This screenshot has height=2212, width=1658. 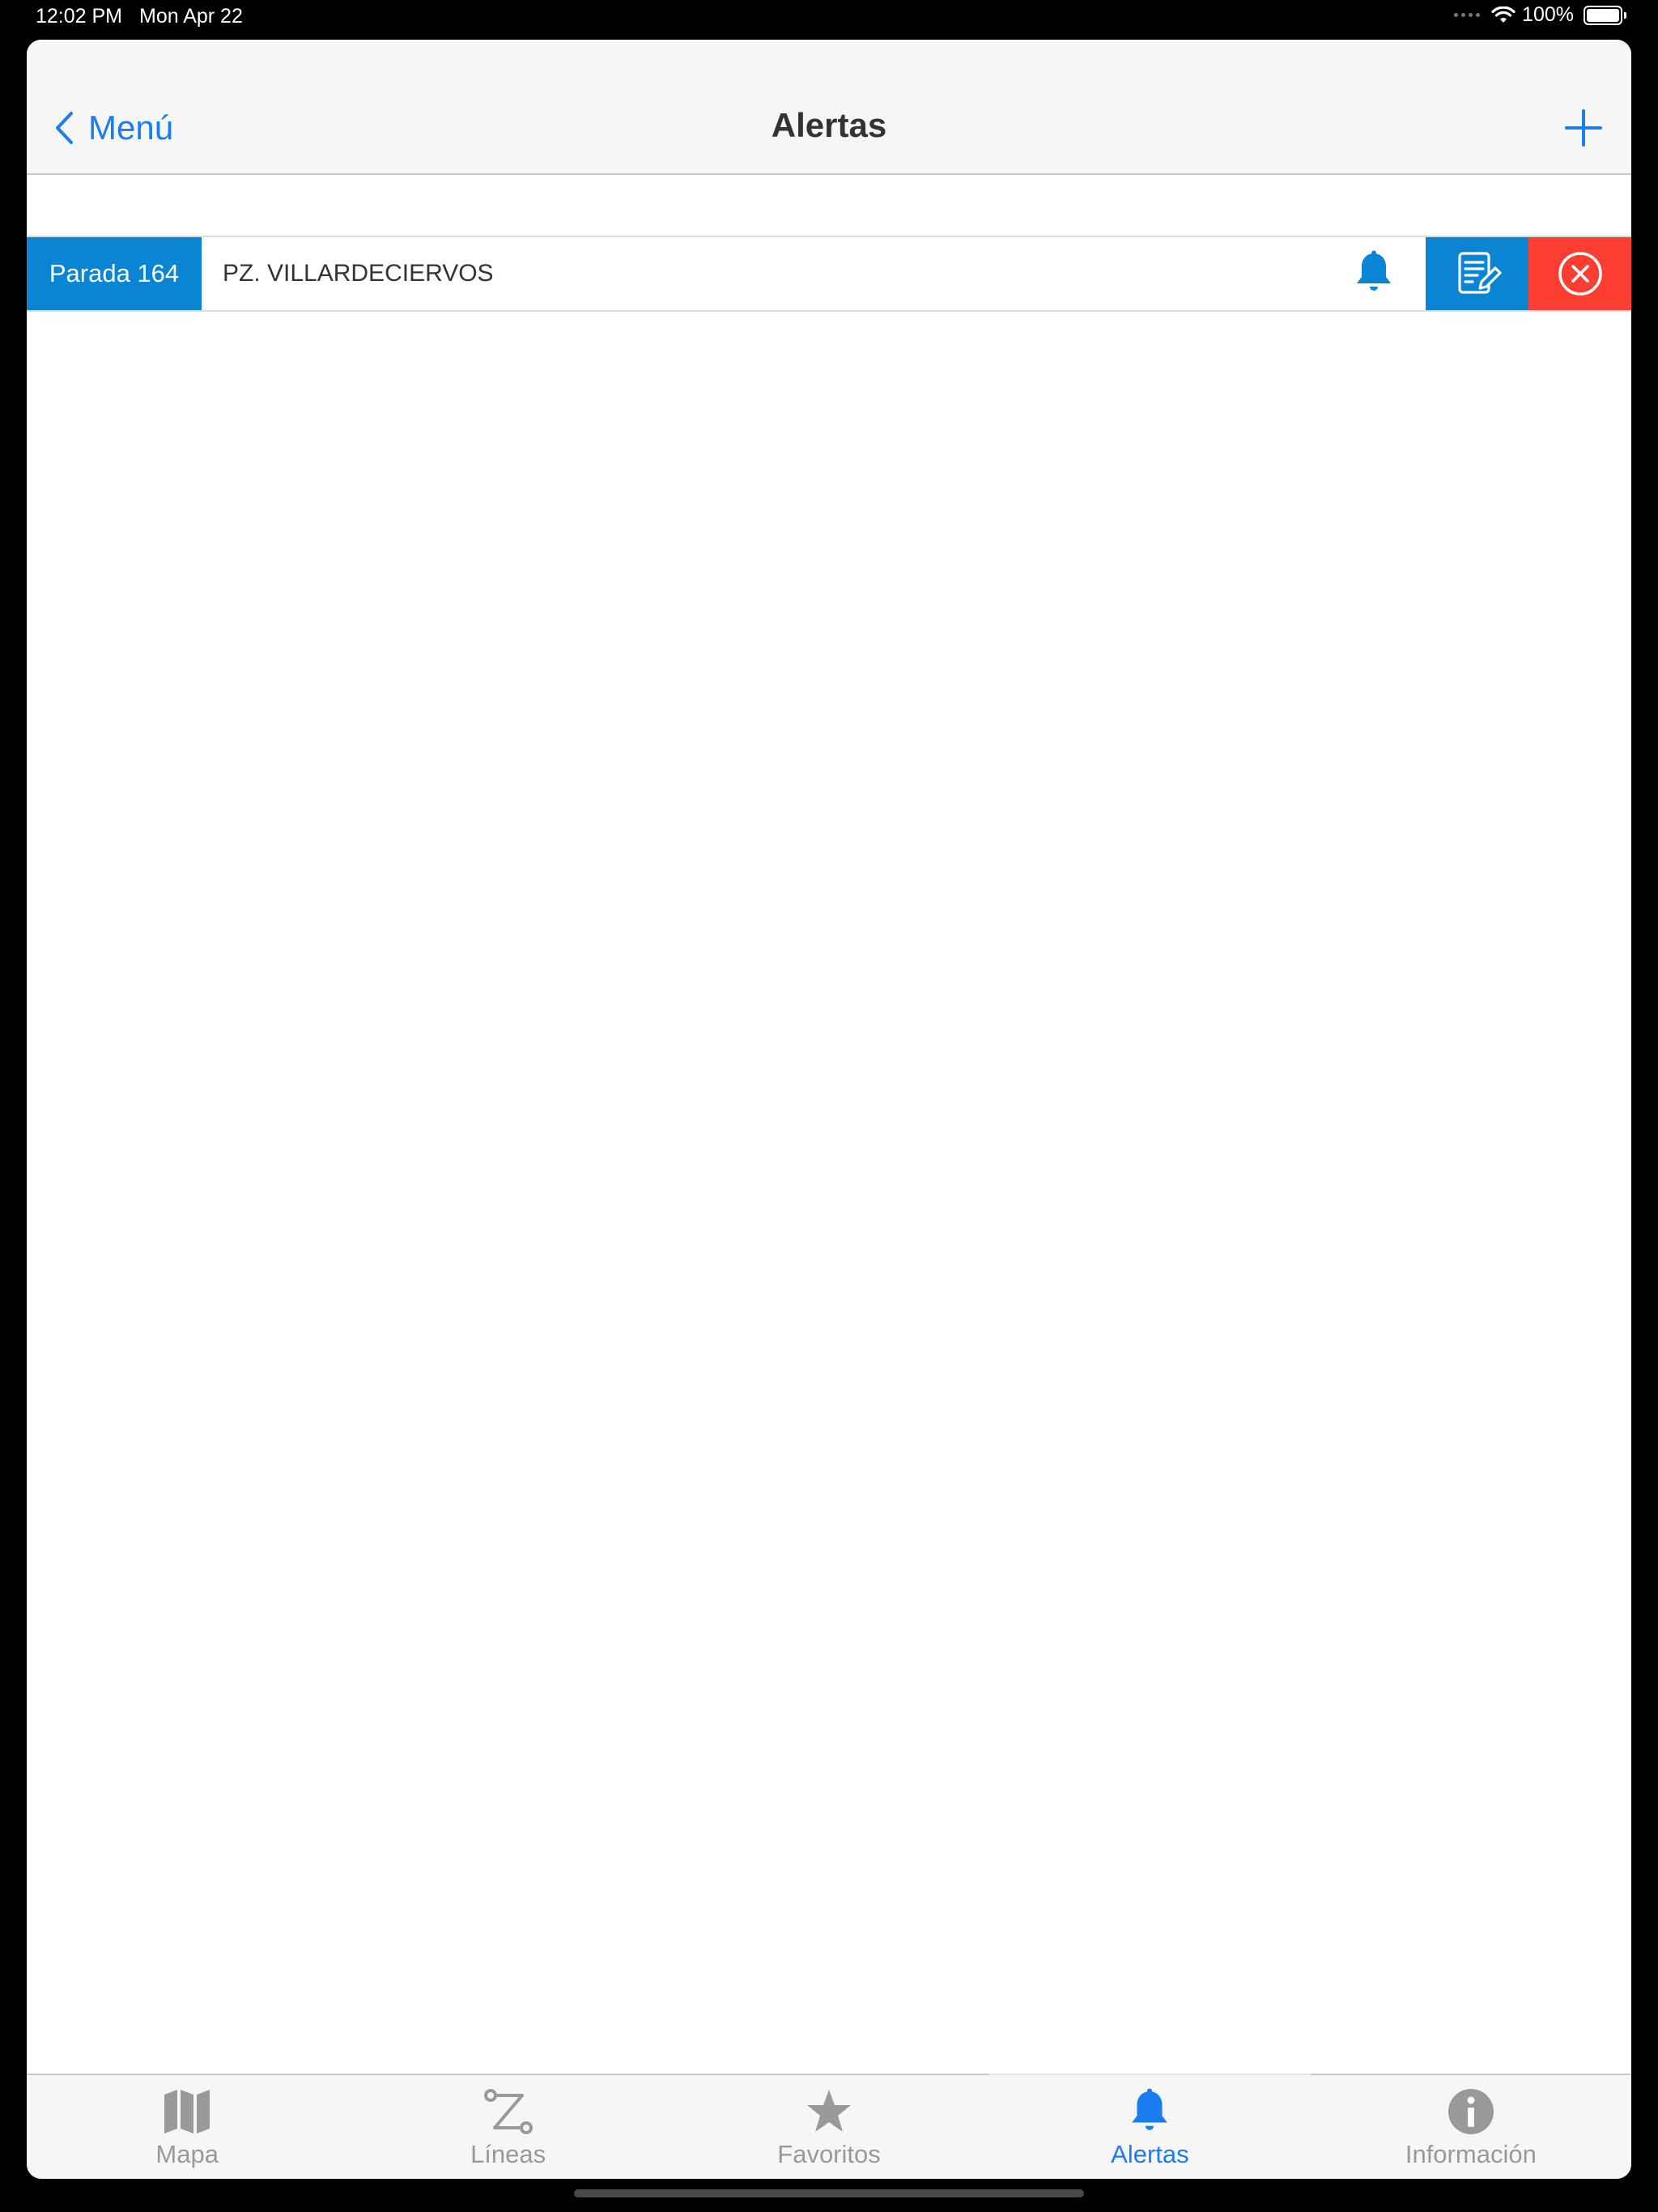 What do you see at coordinates (1150, 2154) in the screenshot?
I see `tab-label: Alertas` at bounding box center [1150, 2154].